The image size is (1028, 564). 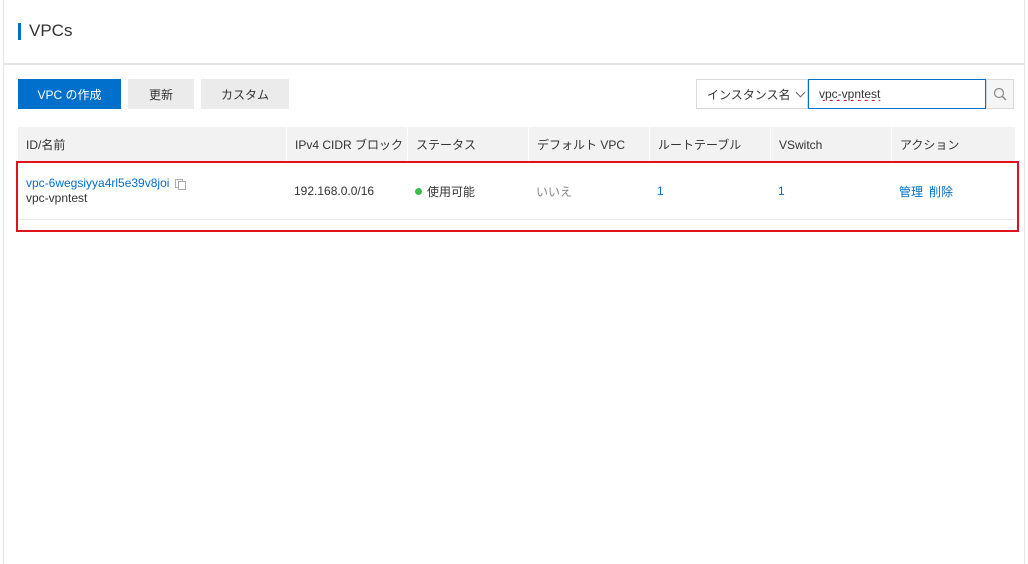 What do you see at coordinates (554, 191) in the screenshot?
I see `default-vpc-cell: いいえ` at bounding box center [554, 191].